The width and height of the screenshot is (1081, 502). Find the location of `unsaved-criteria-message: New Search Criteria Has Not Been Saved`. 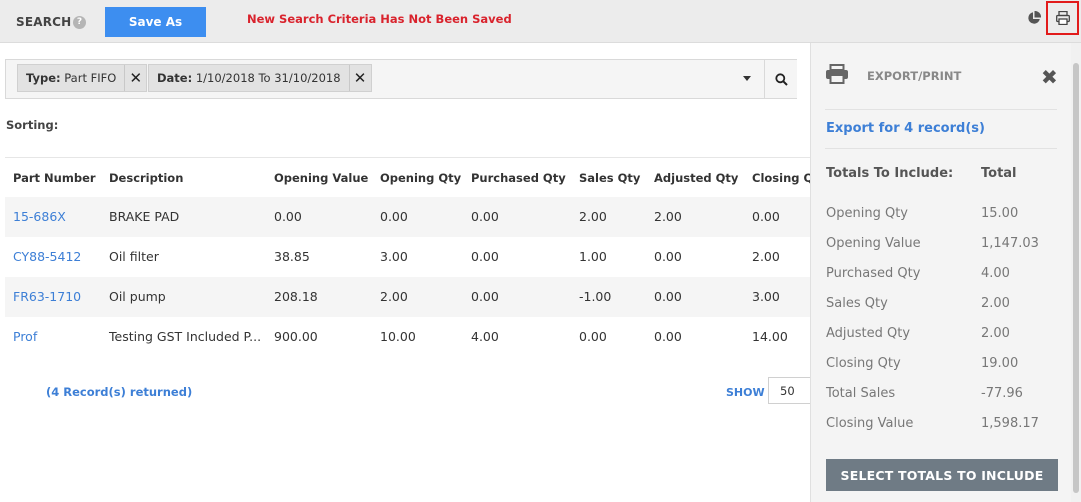

unsaved-criteria-message: New Search Criteria Has Not Been Saved is located at coordinates (379, 19).